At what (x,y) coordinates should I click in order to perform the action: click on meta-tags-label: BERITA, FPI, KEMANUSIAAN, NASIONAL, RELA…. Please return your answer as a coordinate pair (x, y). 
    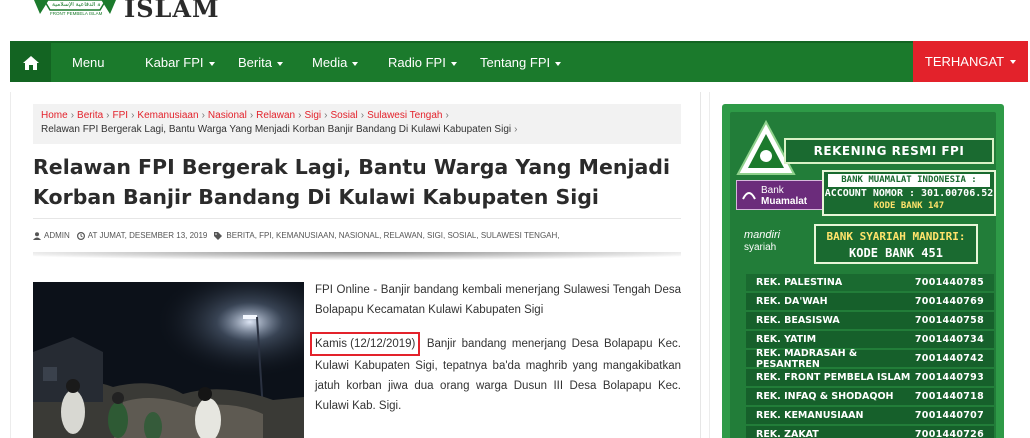
    Looking at the image, I should click on (392, 235).